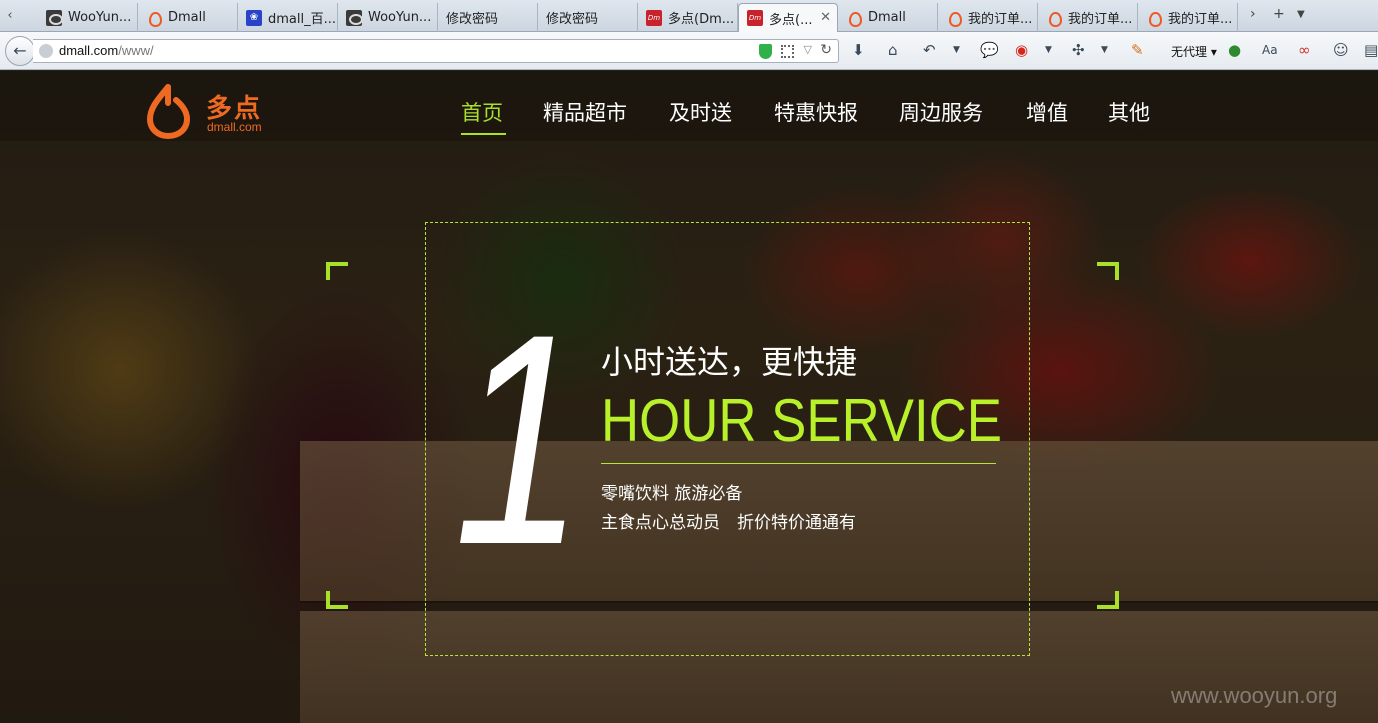 The height and width of the screenshot is (723, 1378). Describe the element at coordinates (956, 50) in the screenshot. I see `undo-dropdown-icon: ▼` at that location.